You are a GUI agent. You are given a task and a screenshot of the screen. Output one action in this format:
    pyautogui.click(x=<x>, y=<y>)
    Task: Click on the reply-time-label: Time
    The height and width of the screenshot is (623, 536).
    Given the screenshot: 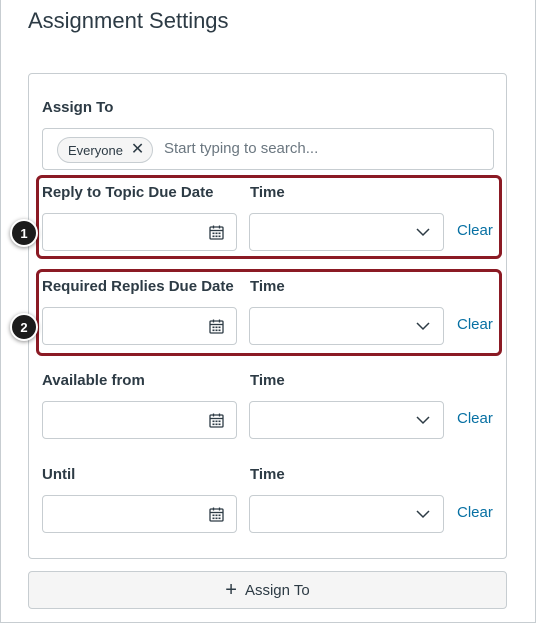 What is the action you would take?
    pyautogui.click(x=267, y=192)
    